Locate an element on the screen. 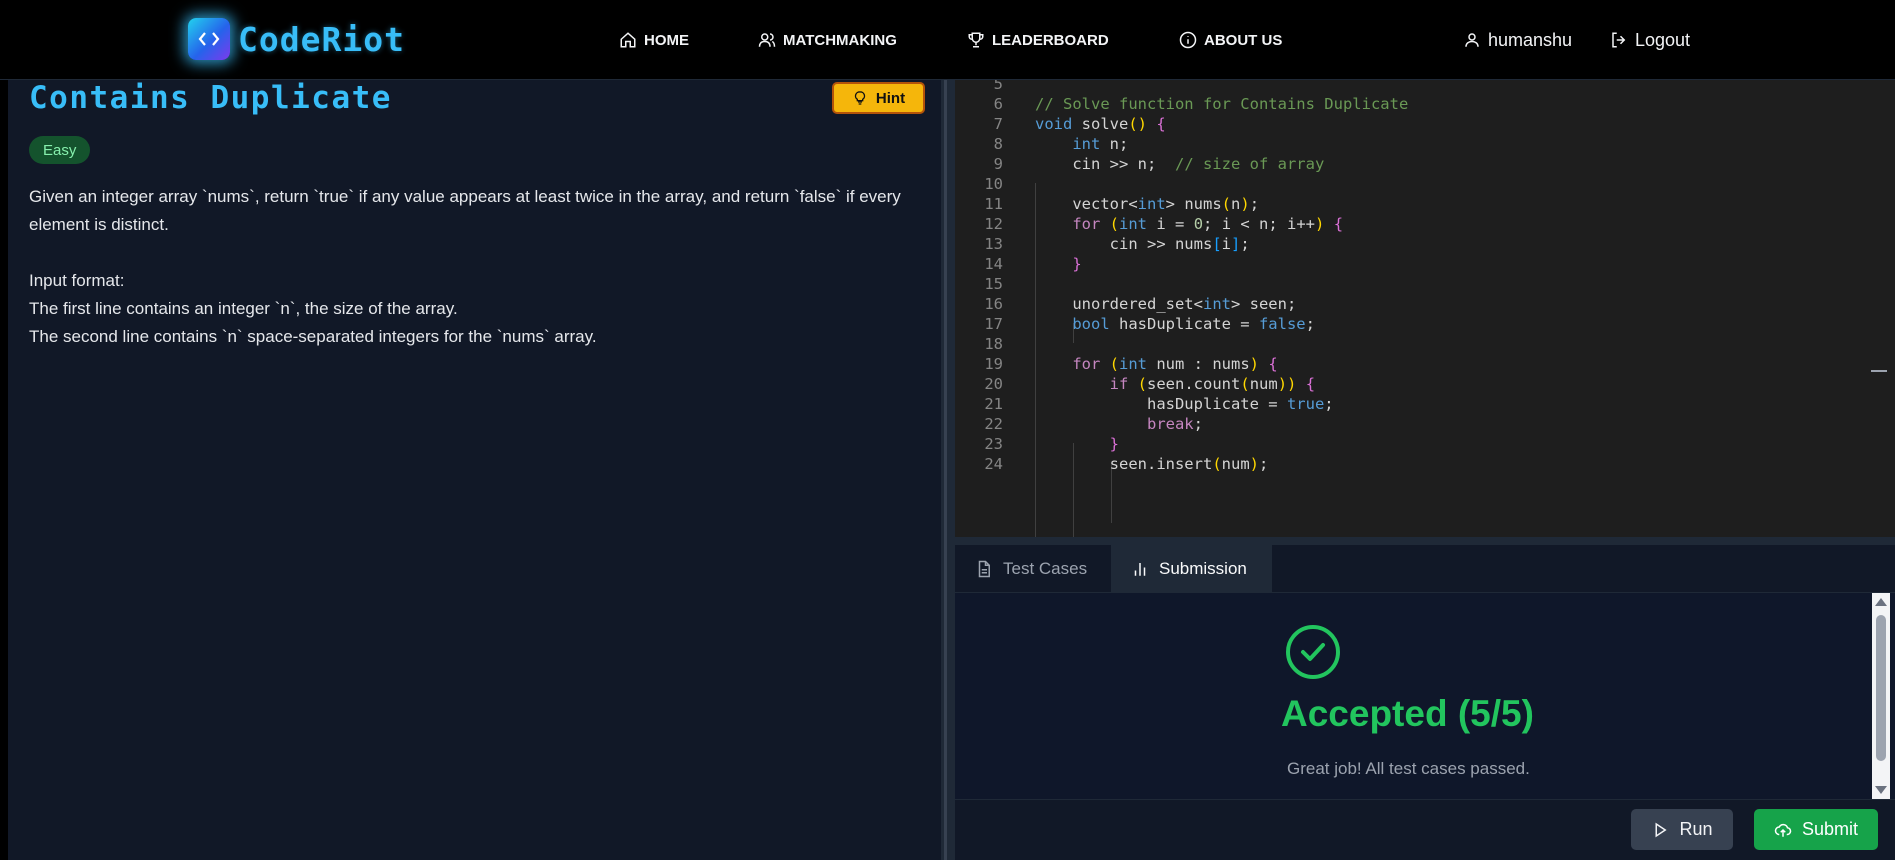 Image resolution: width=1895 pixels, height=860 pixels. code-line: 7 void solve() { is located at coordinates (1425, 124).